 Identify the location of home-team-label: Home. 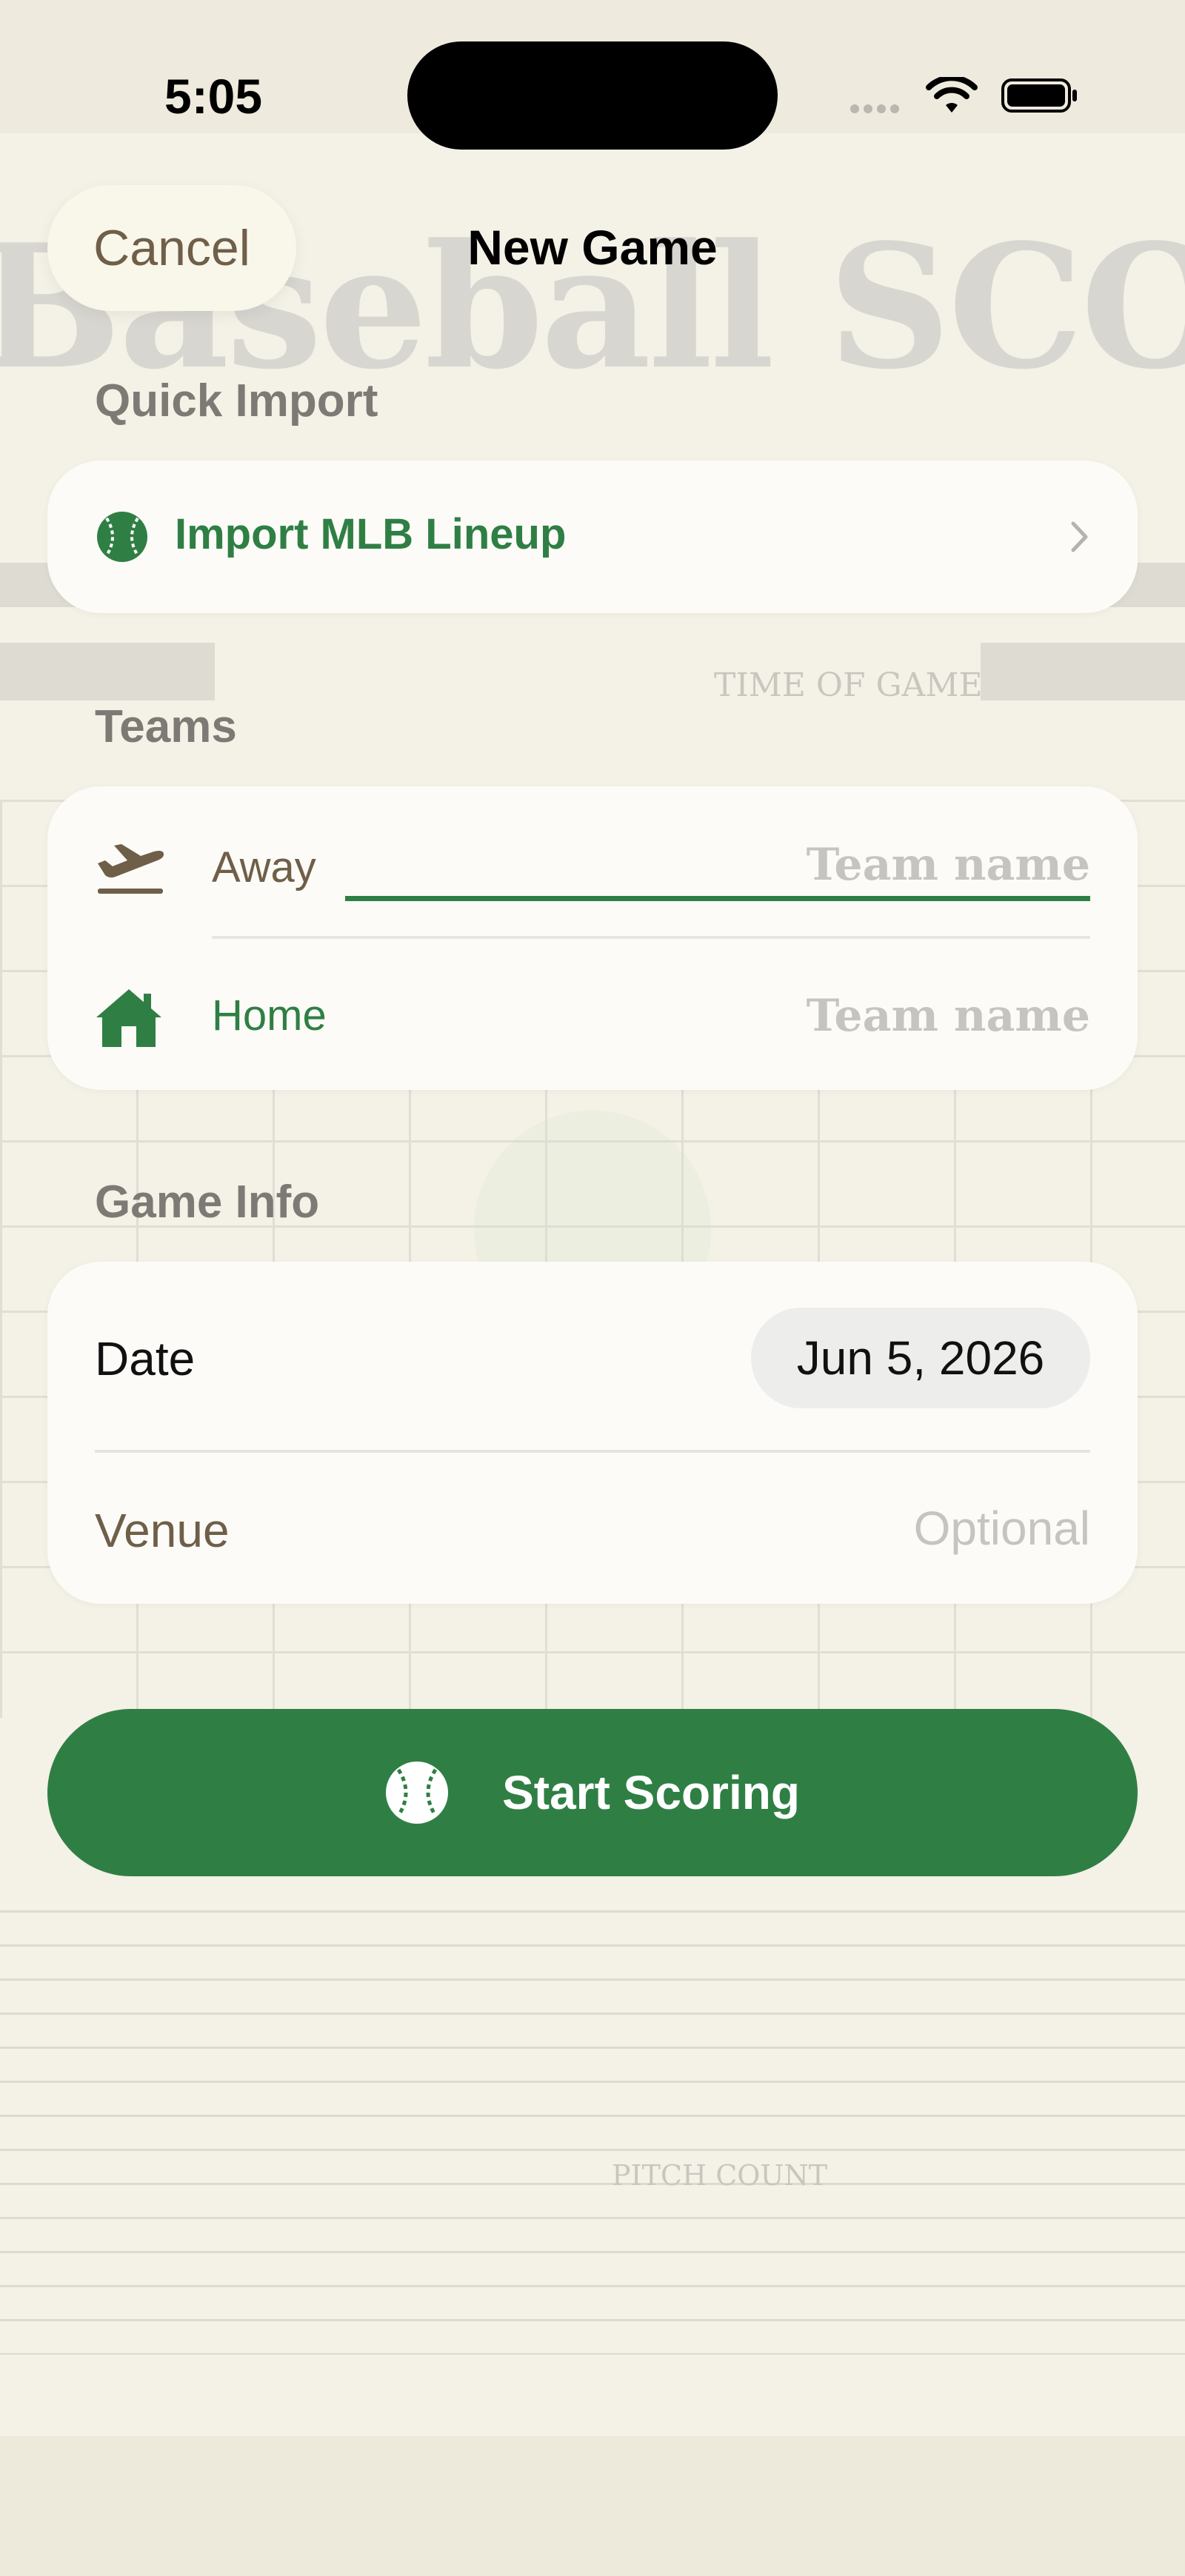
(269, 1015).